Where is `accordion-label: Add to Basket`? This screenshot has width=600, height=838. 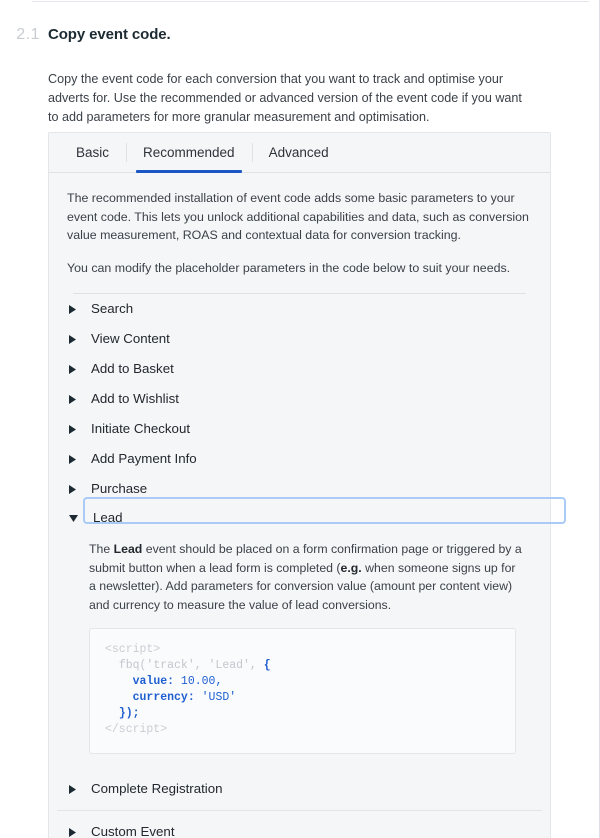
accordion-label: Add to Basket is located at coordinates (132, 369).